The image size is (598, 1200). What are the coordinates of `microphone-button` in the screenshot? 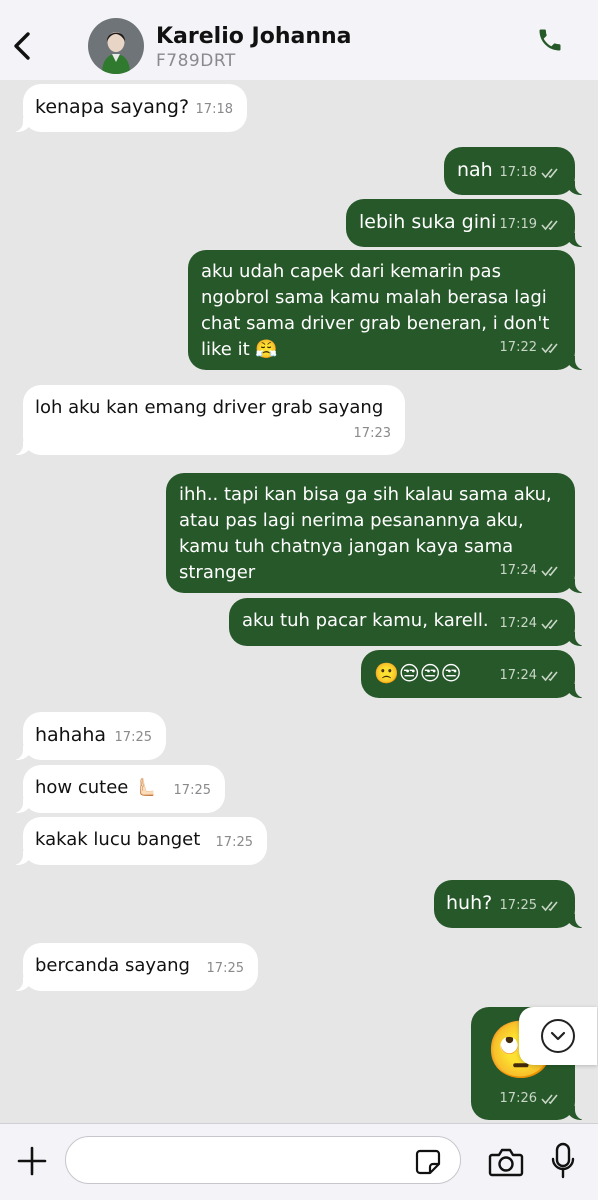 It's located at (563, 1161).